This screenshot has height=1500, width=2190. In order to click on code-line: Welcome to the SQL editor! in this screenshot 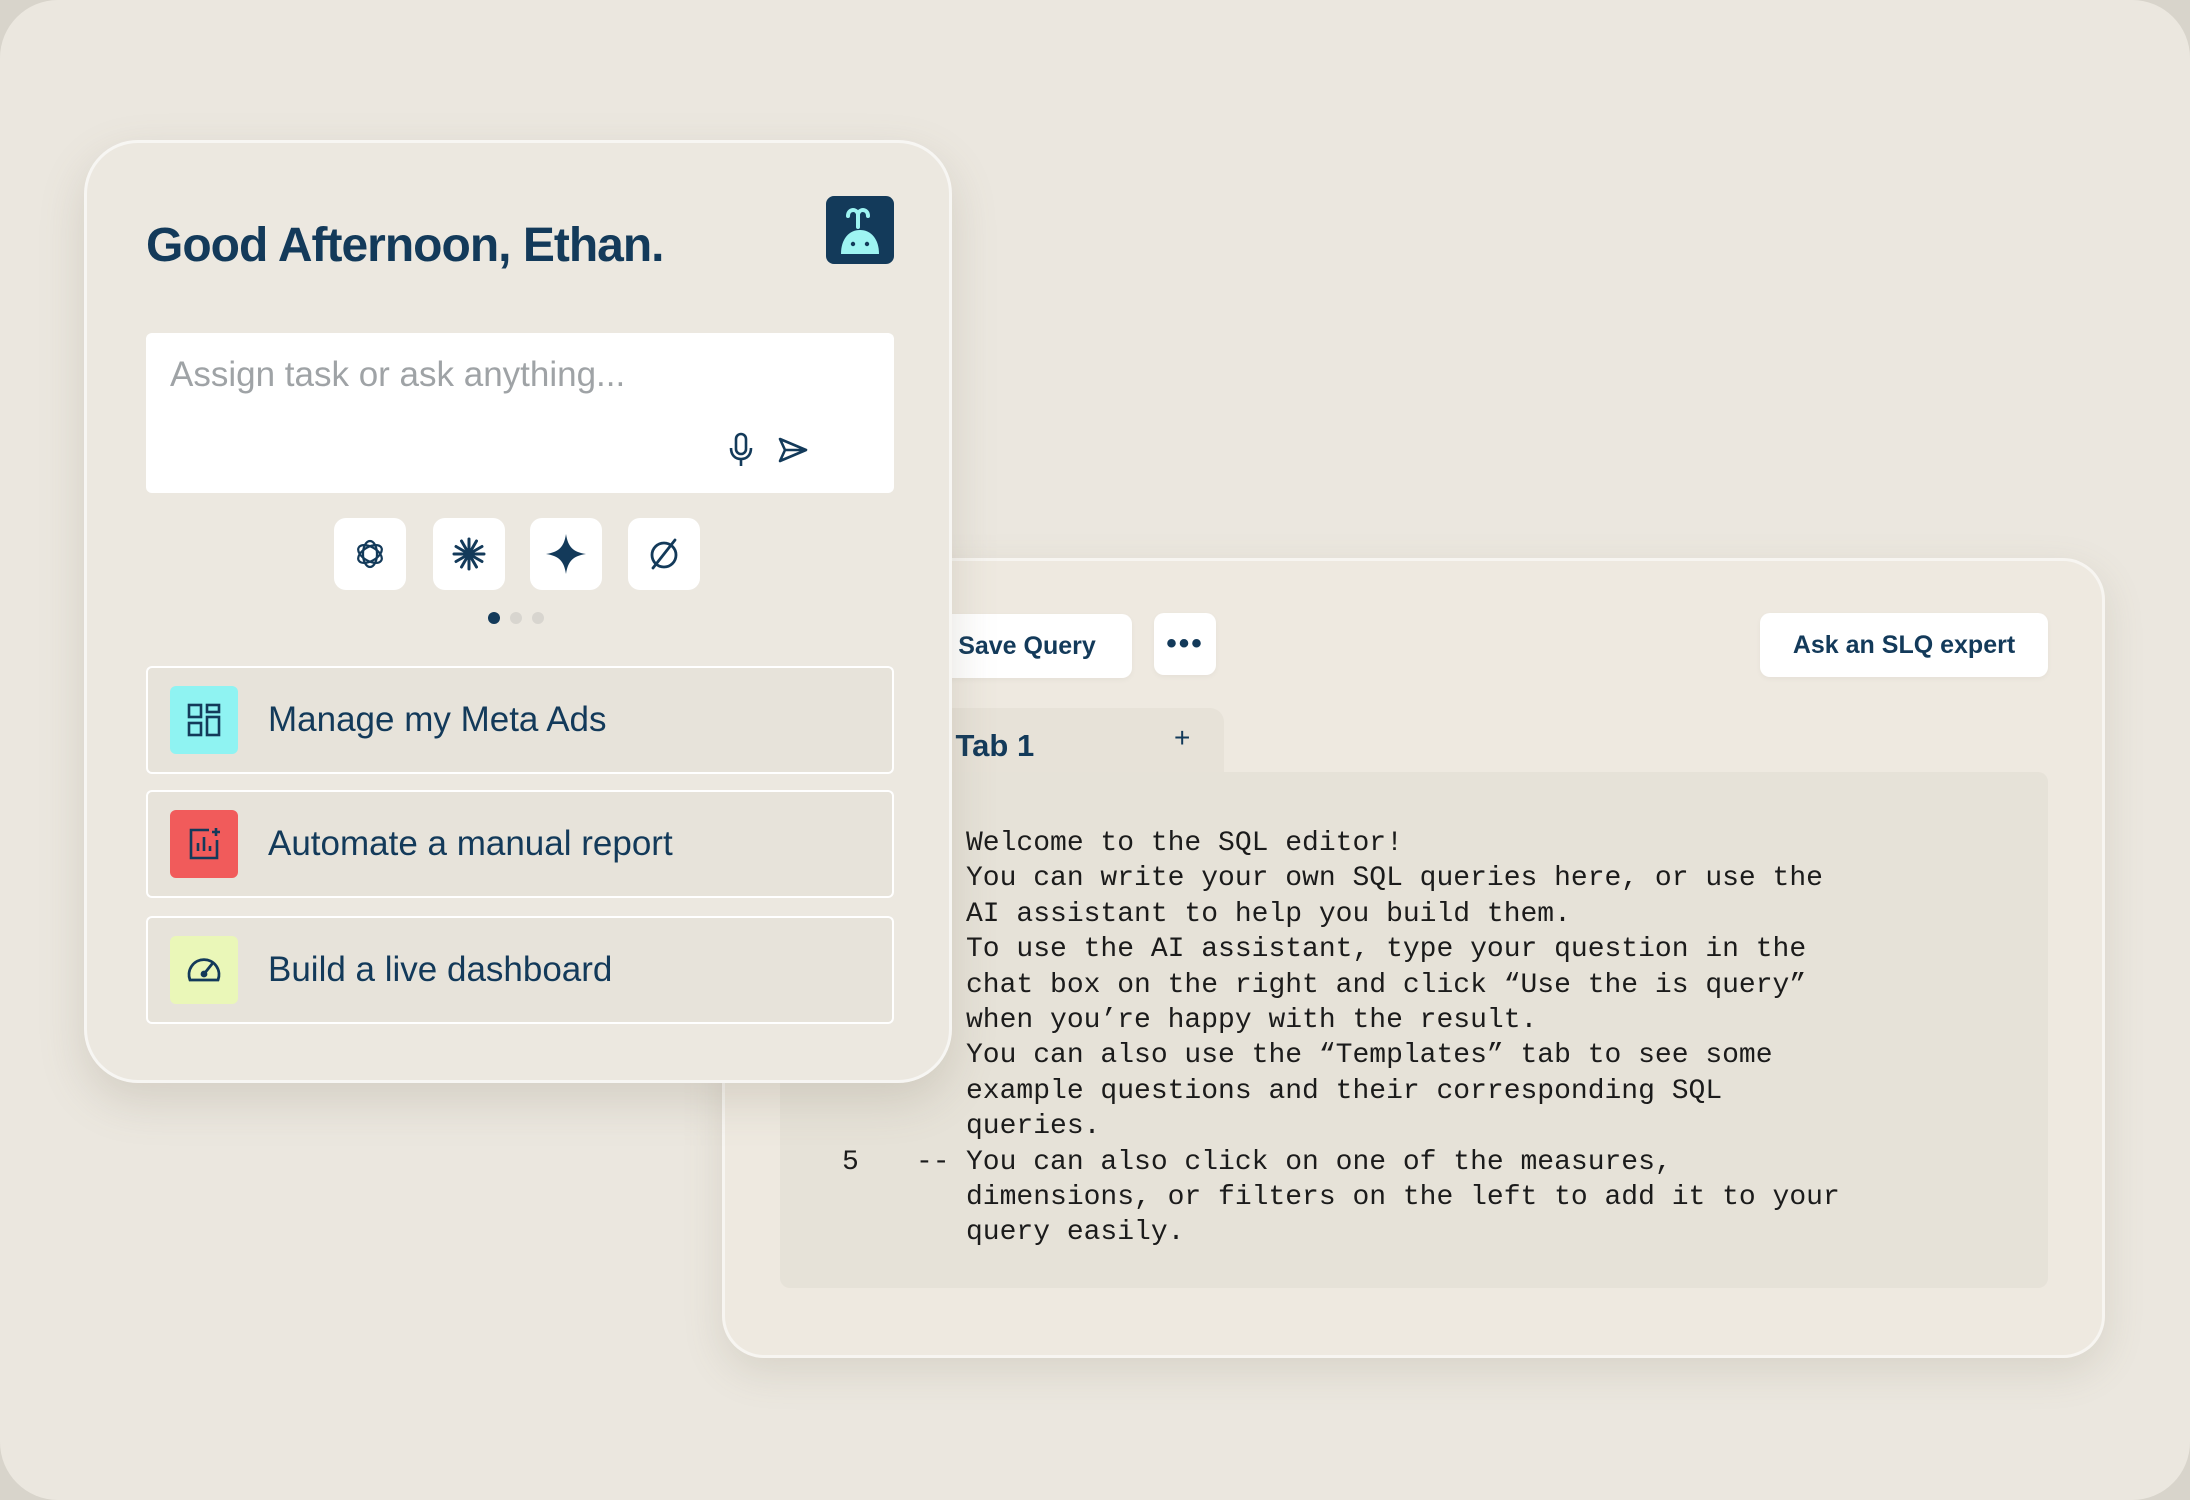, I will do `click(1414, 843)`.